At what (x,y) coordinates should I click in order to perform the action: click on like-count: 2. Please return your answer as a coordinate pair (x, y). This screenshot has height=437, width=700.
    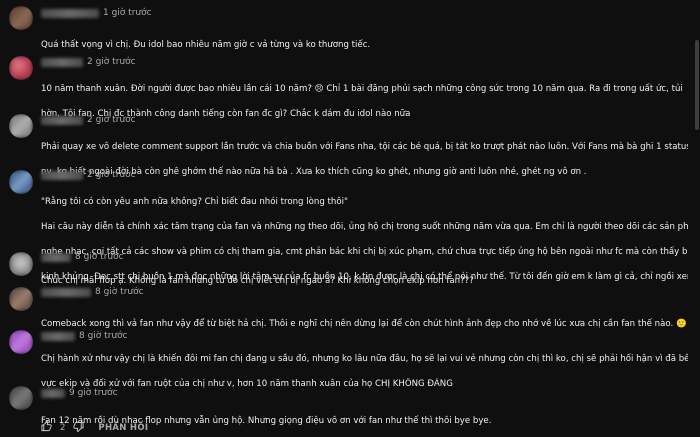
    Looking at the image, I should click on (63, 428).